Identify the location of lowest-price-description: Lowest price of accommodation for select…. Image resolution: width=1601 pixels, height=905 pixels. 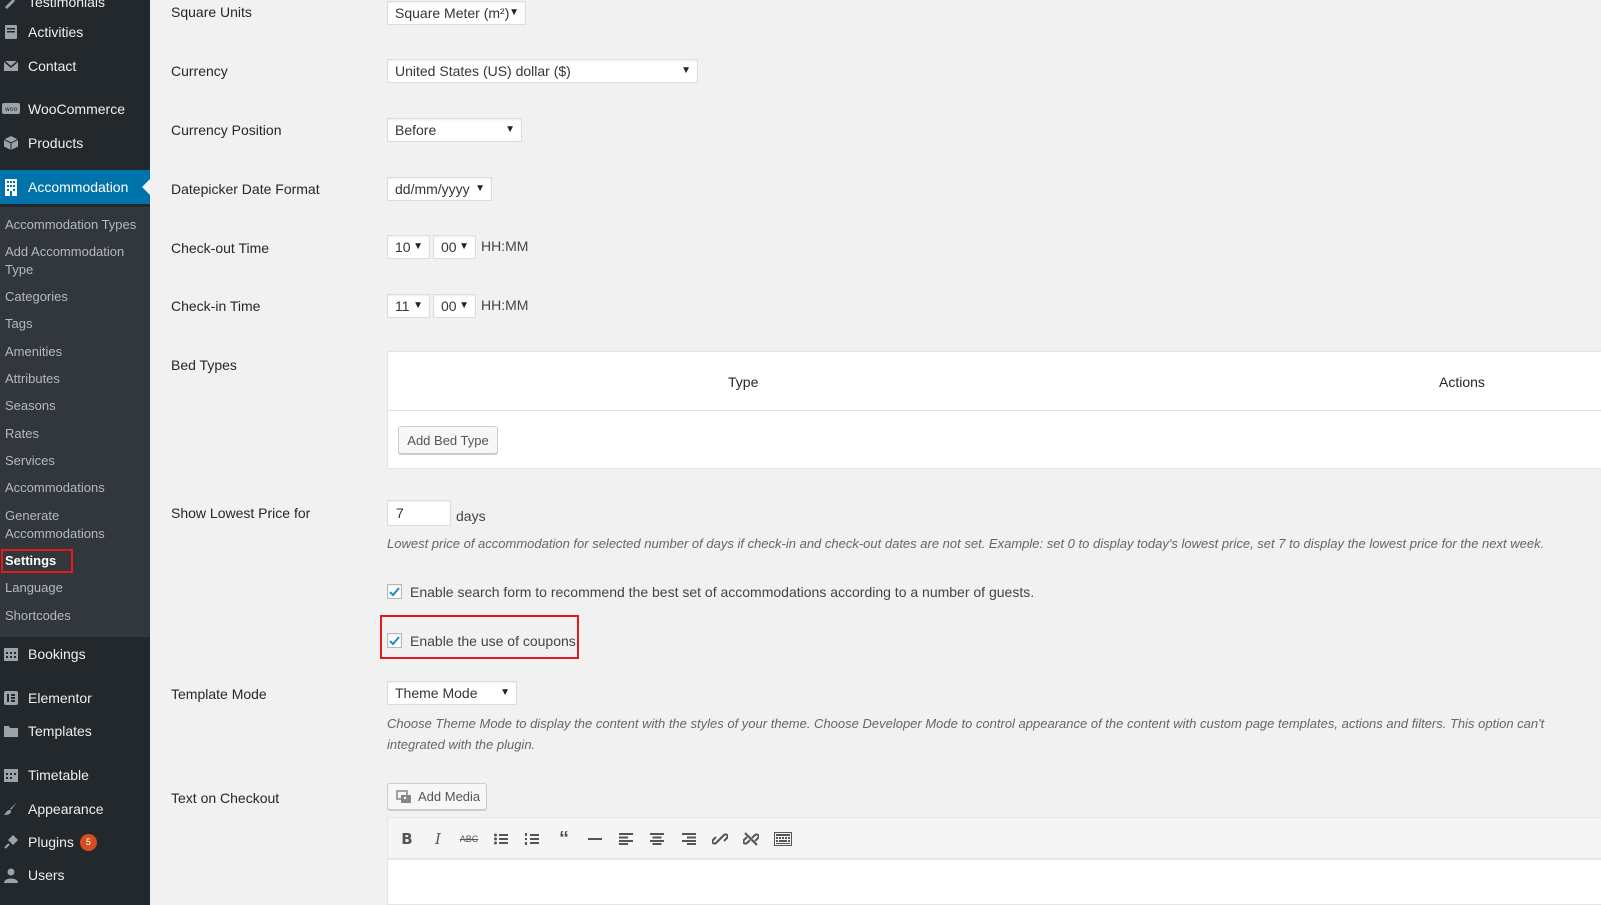
(966, 543).